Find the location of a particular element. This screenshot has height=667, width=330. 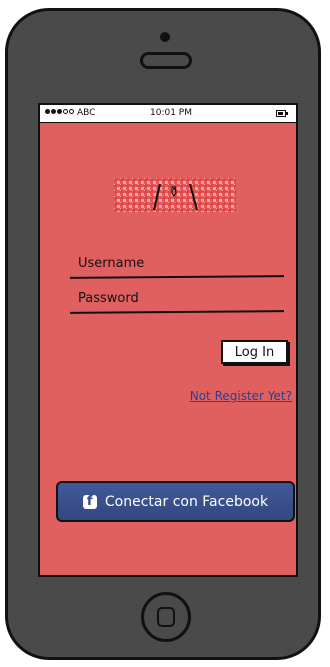

status-bar: ABC 10:01 PM is located at coordinates (168, 114).